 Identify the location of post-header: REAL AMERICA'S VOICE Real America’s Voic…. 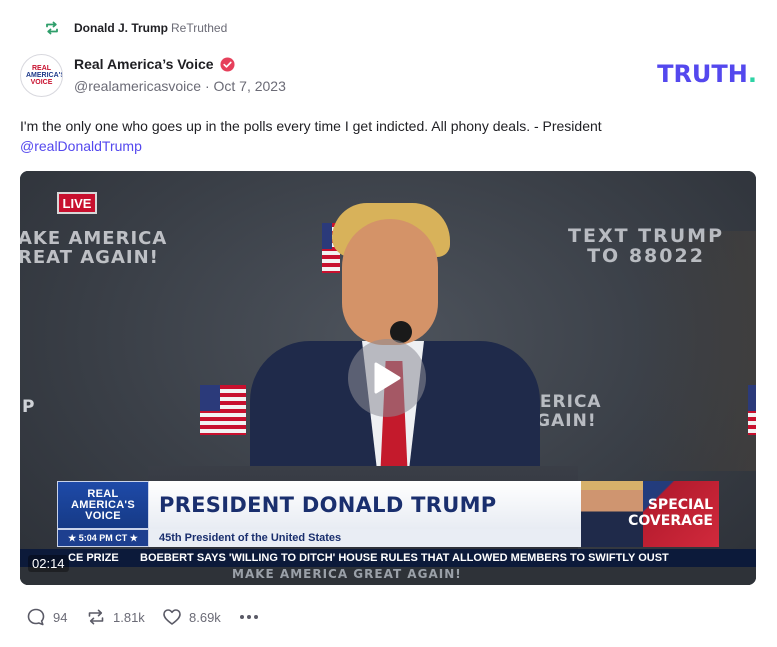
(388, 76).